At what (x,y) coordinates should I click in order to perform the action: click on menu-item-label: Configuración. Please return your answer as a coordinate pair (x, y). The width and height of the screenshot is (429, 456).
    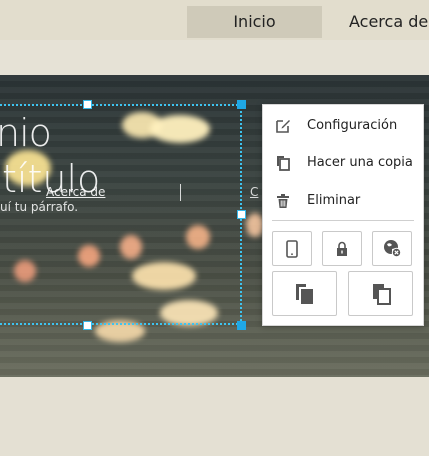
    Looking at the image, I should click on (352, 125).